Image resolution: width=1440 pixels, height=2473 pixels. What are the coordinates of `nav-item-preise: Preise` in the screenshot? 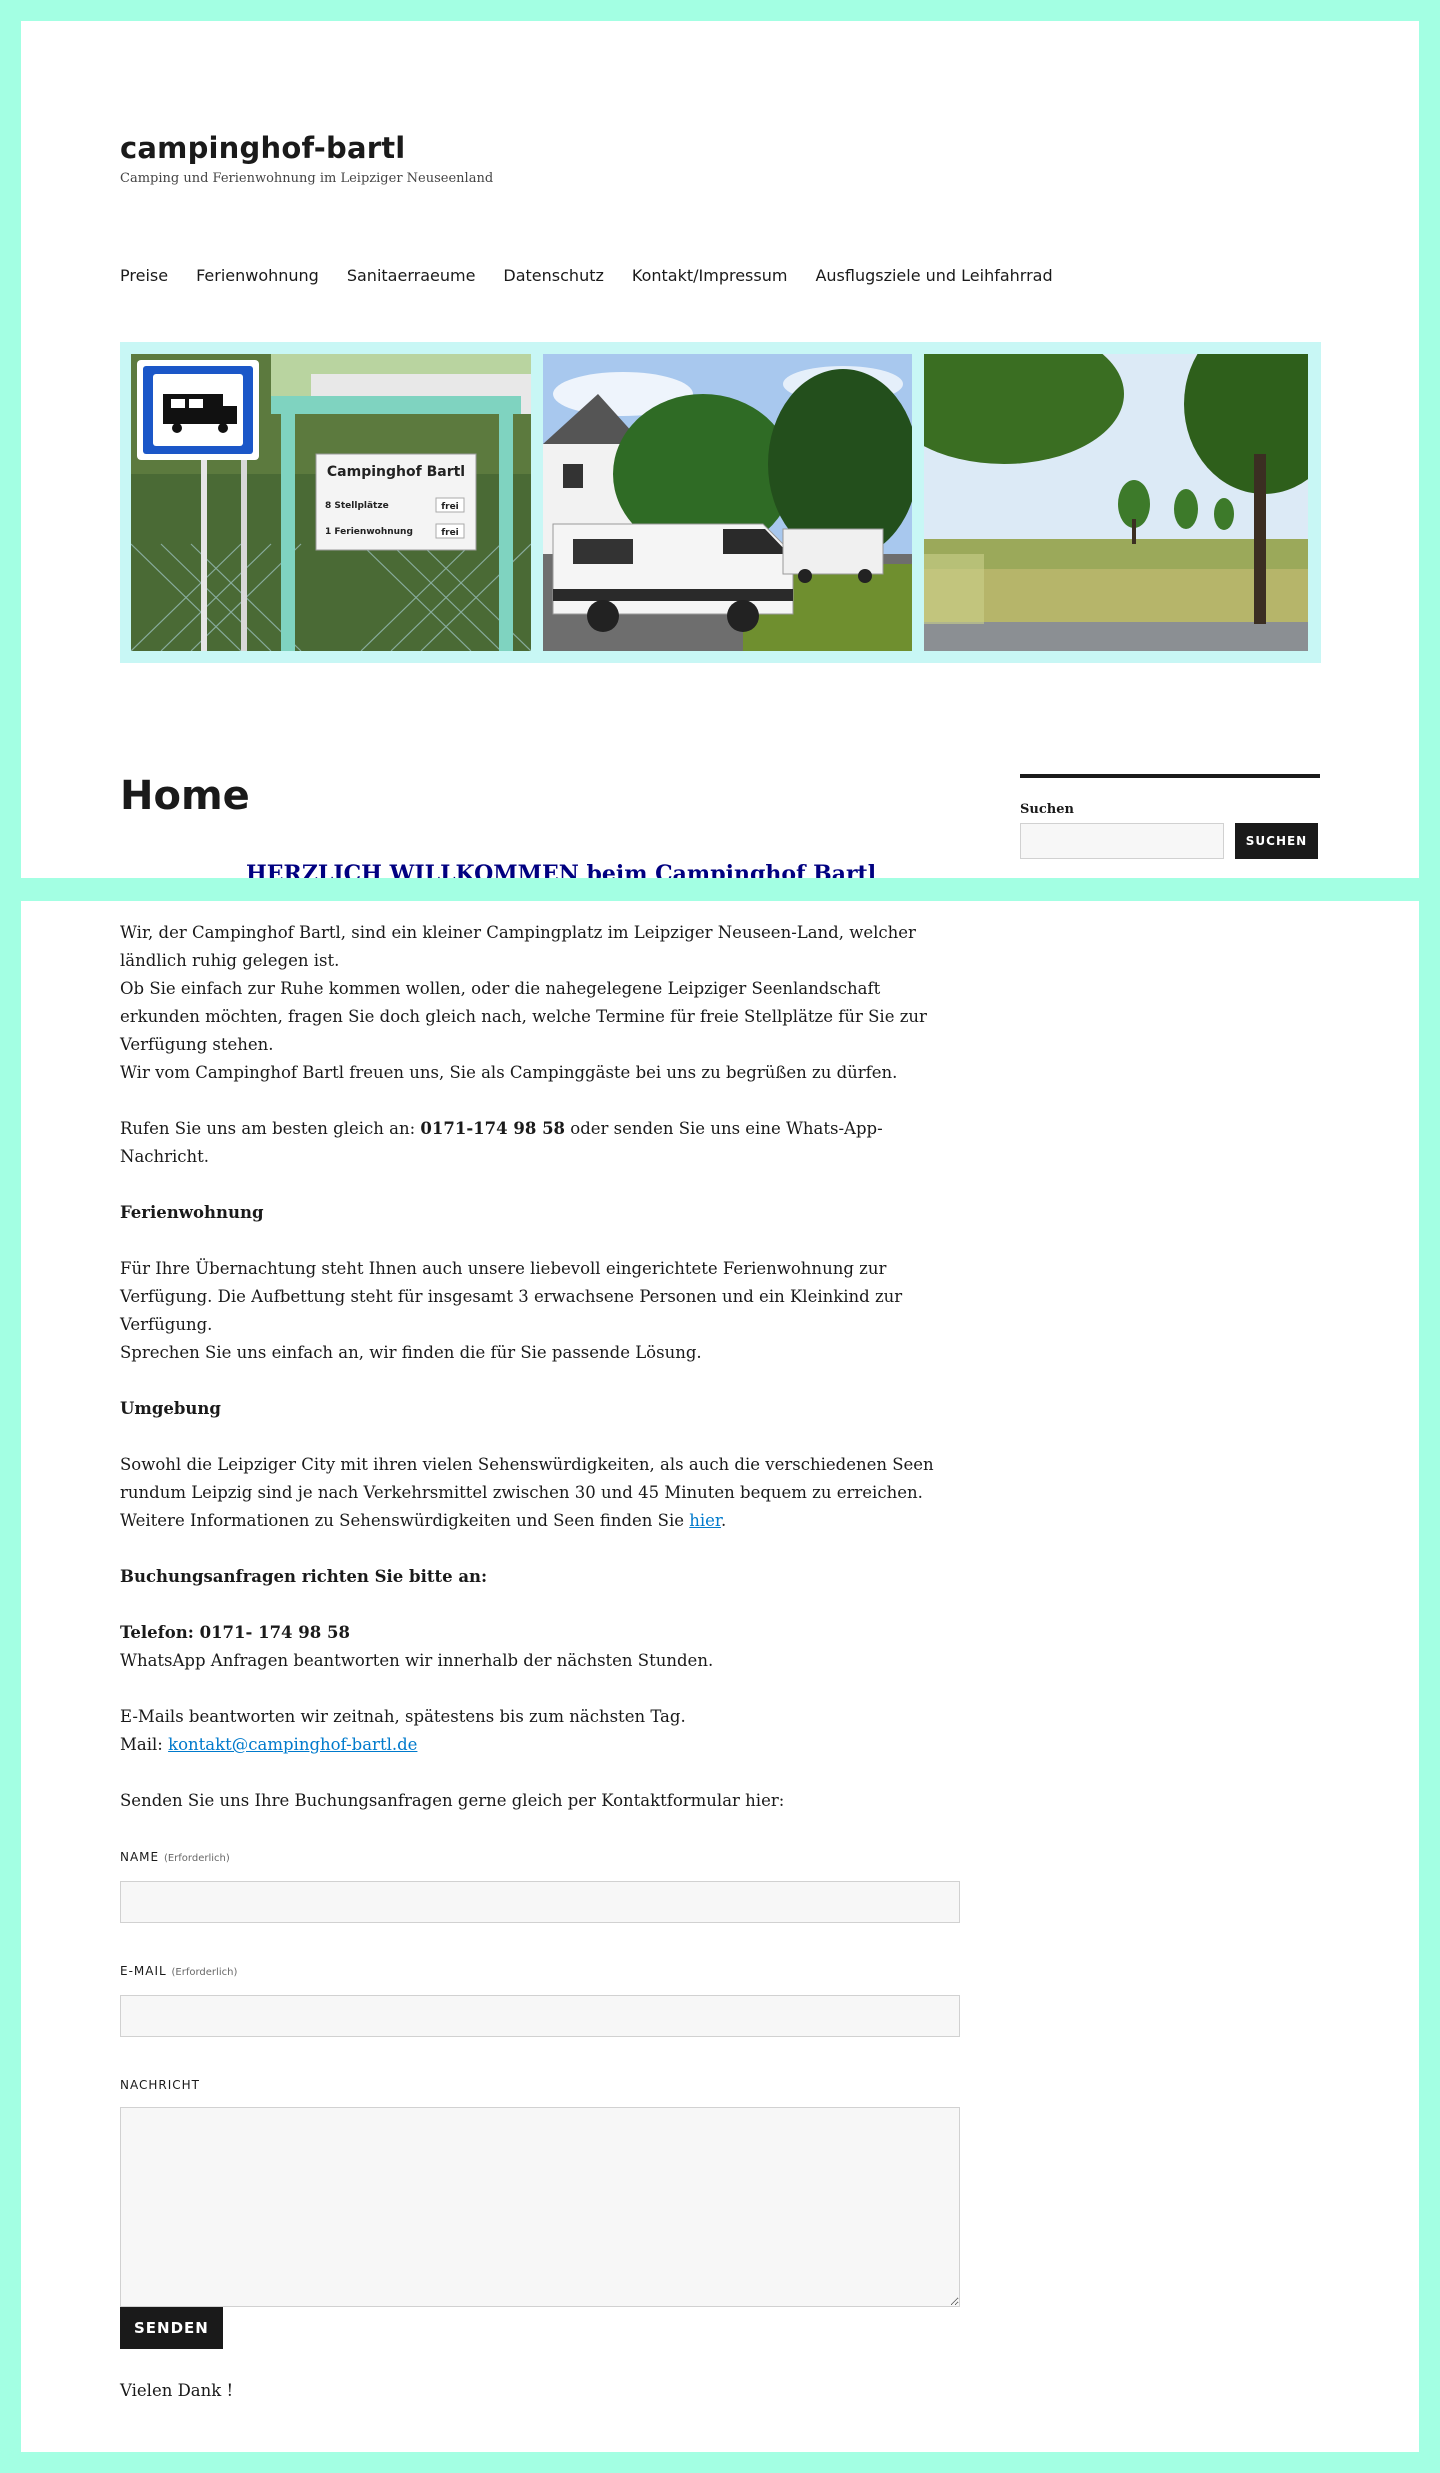 It's located at (144, 275).